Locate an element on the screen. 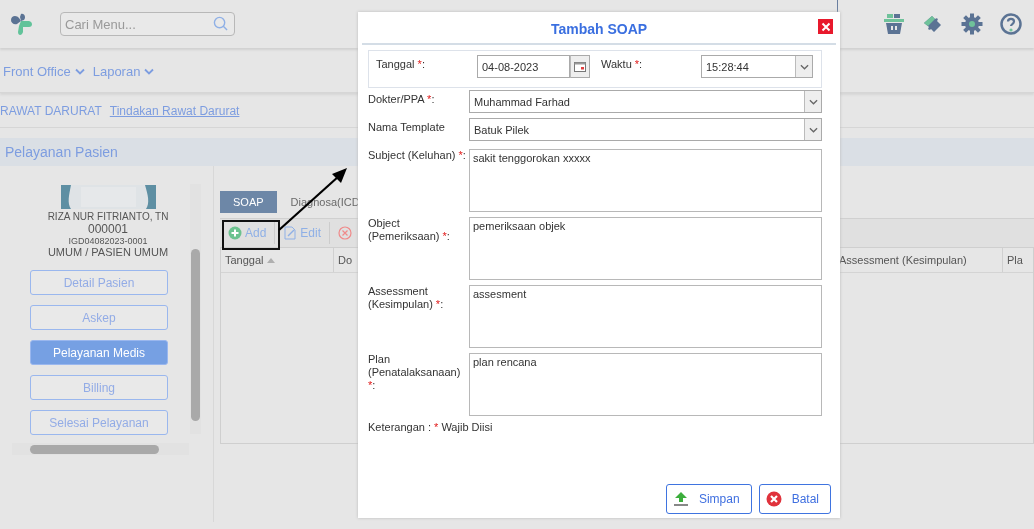 Image resolution: width=1034 pixels, height=529 pixels. horizontal-scrollbar is located at coordinates (100, 449).